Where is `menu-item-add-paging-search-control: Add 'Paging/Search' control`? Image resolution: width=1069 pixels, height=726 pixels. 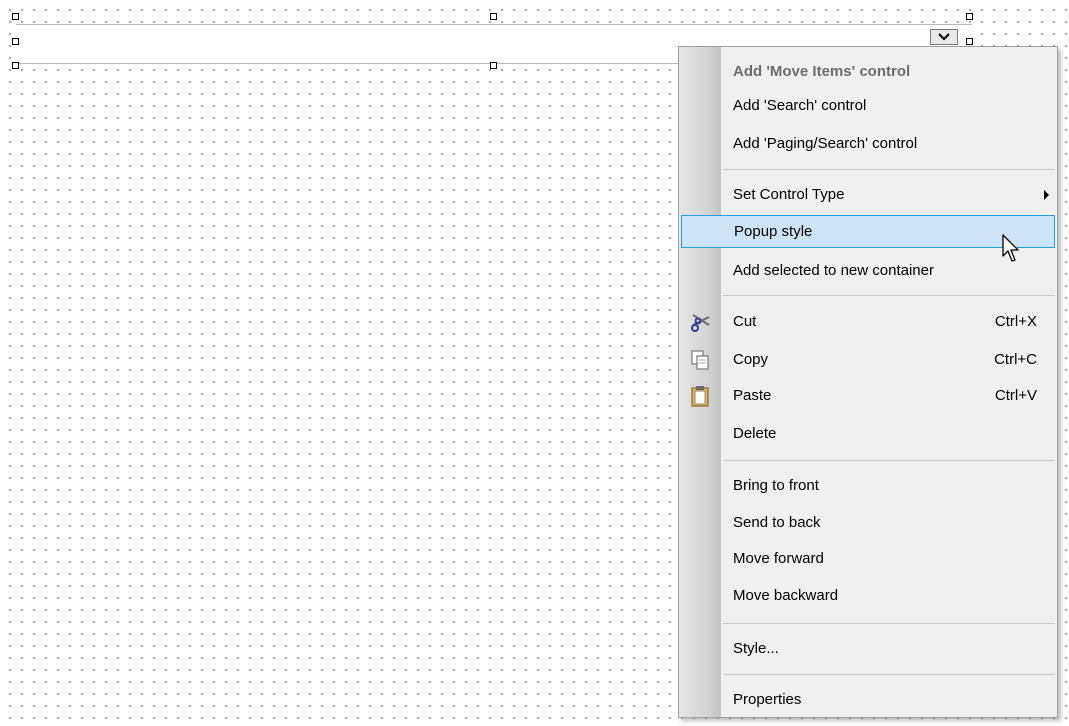 menu-item-add-paging-search-control: Add 'Paging/Search' control is located at coordinates (868, 143).